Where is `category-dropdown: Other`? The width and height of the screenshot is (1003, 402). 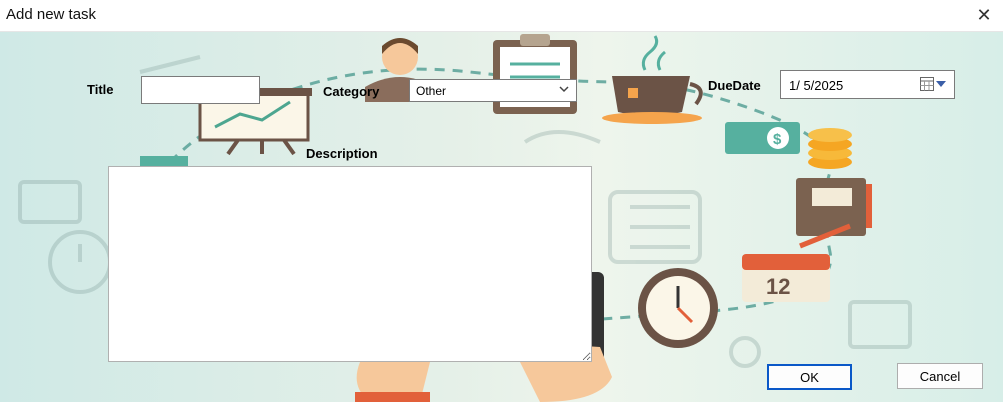 category-dropdown: Other is located at coordinates (493, 90).